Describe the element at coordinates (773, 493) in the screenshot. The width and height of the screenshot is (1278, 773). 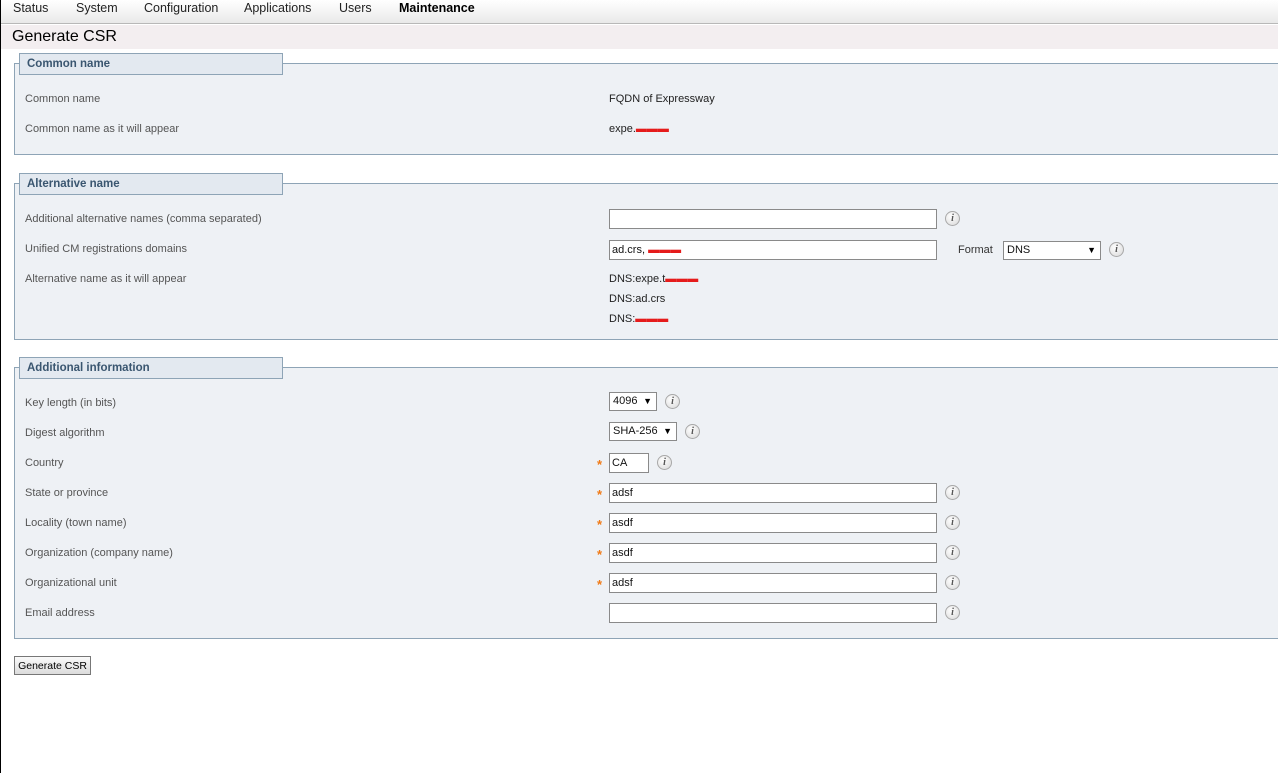
I see `state-input` at that location.